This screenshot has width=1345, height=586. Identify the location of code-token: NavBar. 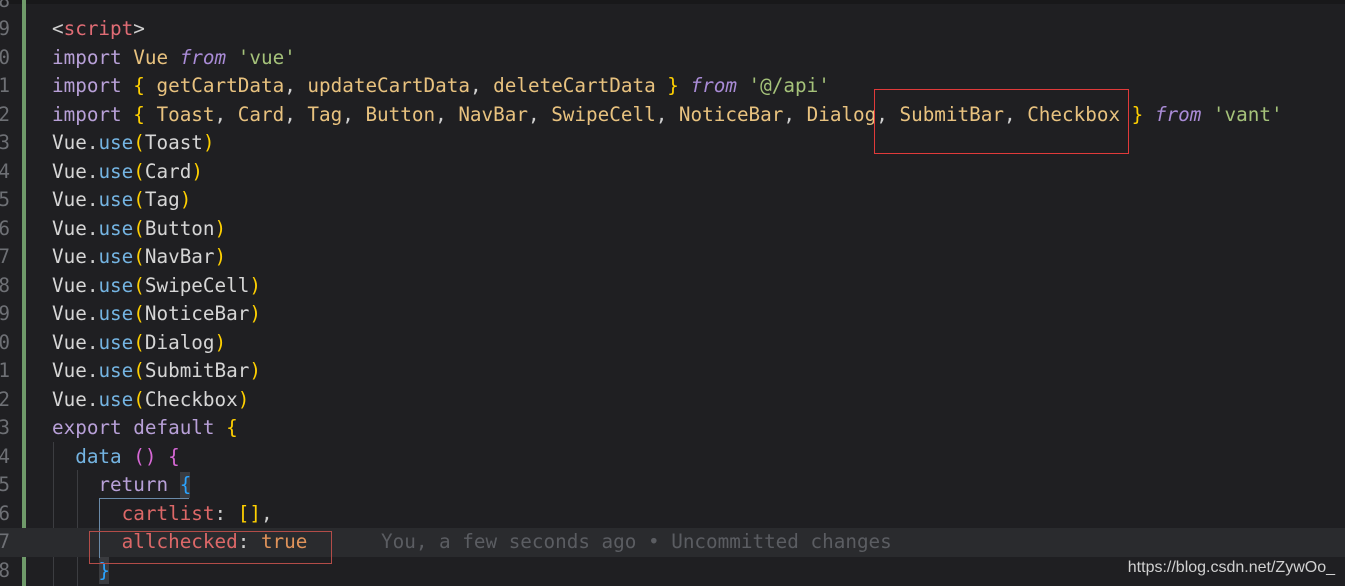
(493, 114).